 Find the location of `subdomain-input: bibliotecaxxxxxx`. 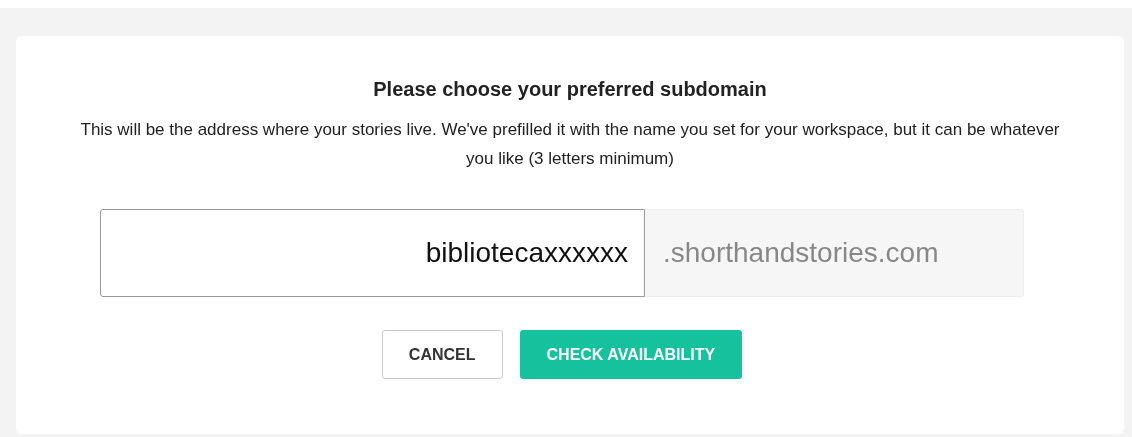

subdomain-input: bibliotecaxxxxxx is located at coordinates (372, 253).